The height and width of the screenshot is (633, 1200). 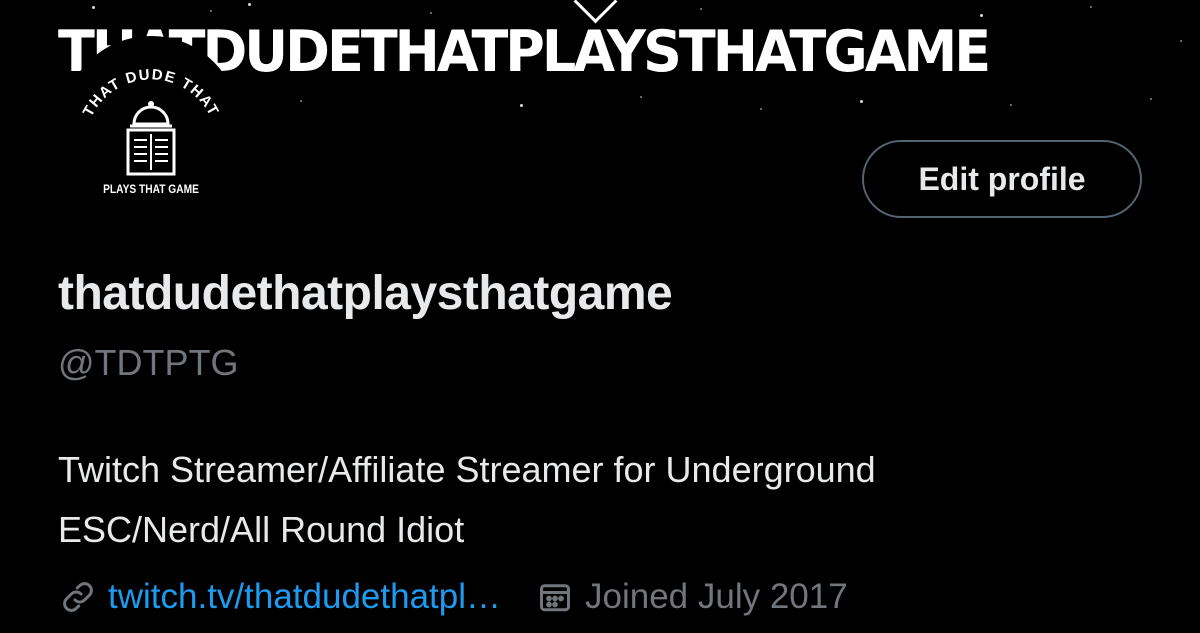 I want to click on bio-line: ESC/Nerd/All Round Idiot, so click(x=261, y=529).